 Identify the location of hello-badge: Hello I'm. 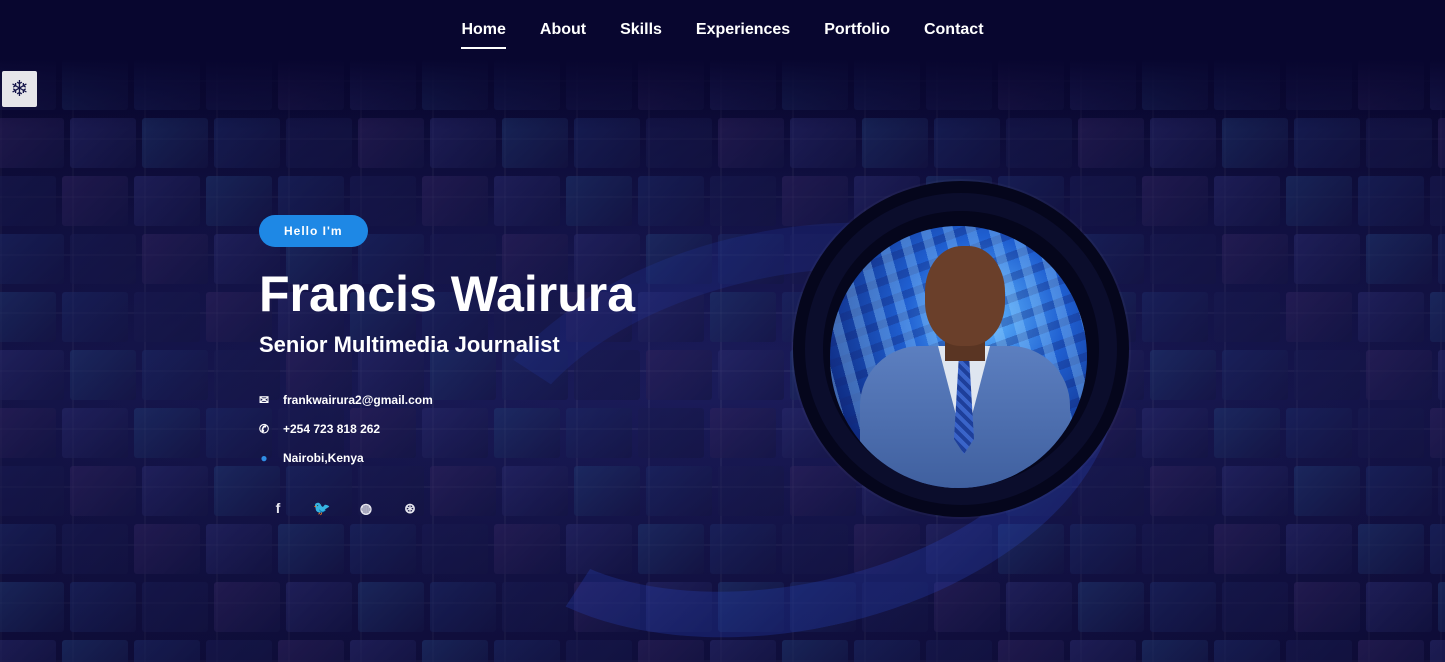
(313, 231).